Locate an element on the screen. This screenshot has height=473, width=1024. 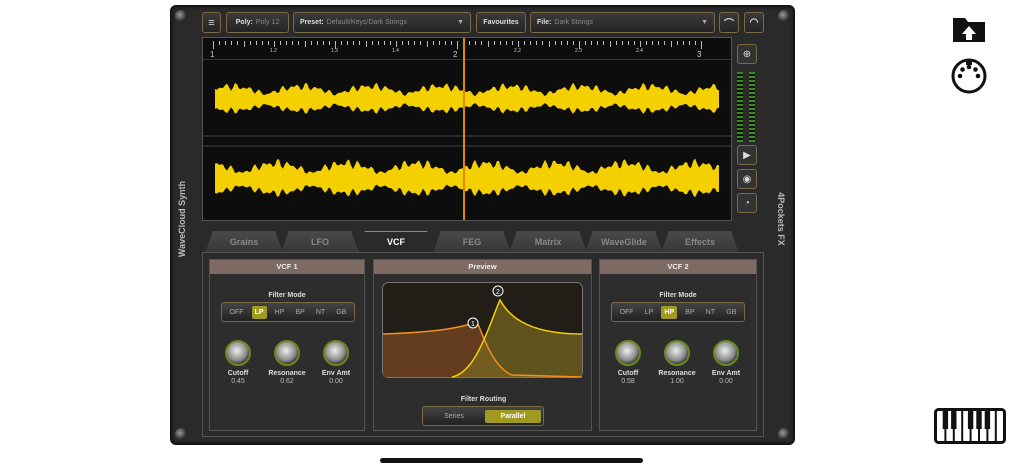
preset-select: Preset: Default/Keys/Dark Strings ▼ is located at coordinates (382, 22).